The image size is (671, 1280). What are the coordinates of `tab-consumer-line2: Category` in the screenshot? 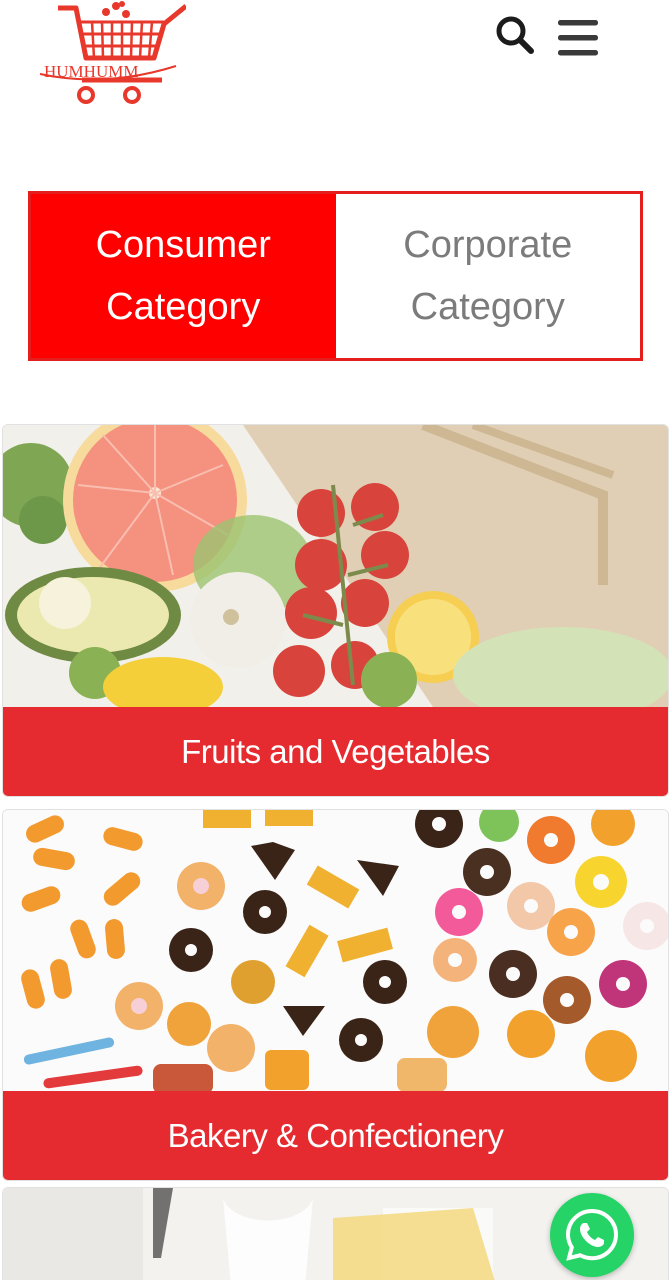 It's located at (183, 307).